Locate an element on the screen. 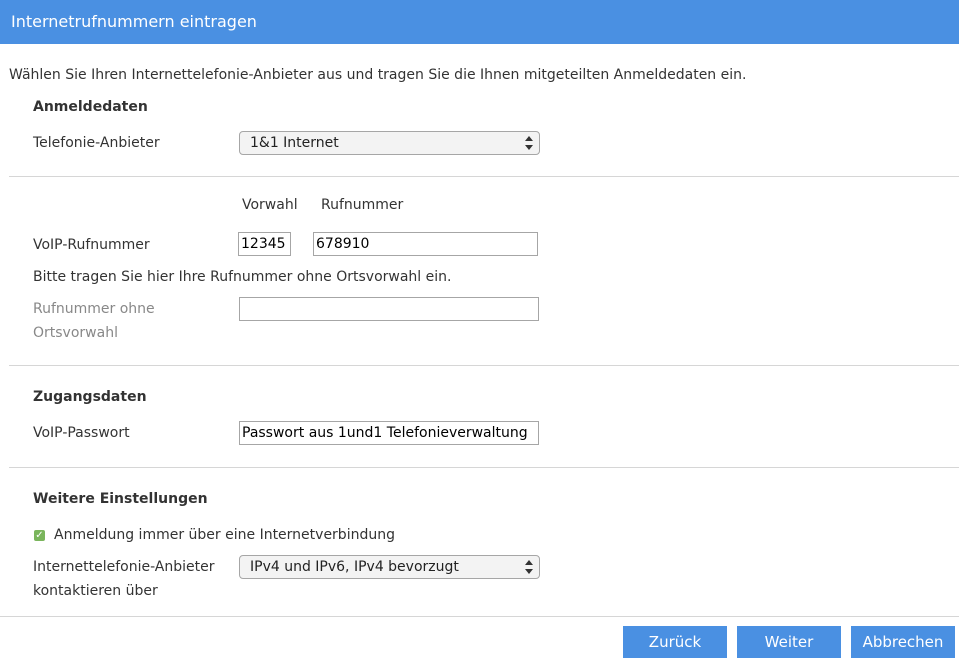  rufnummer-input: 678910 is located at coordinates (425, 244).